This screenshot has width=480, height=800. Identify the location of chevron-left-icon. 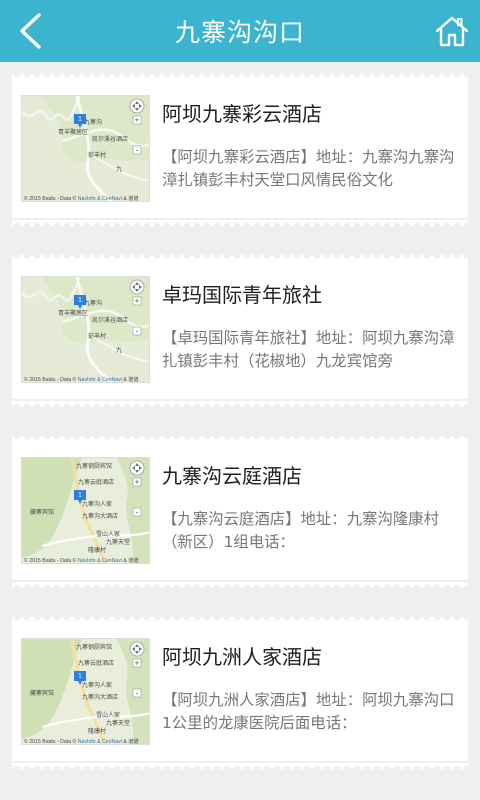
(30, 31).